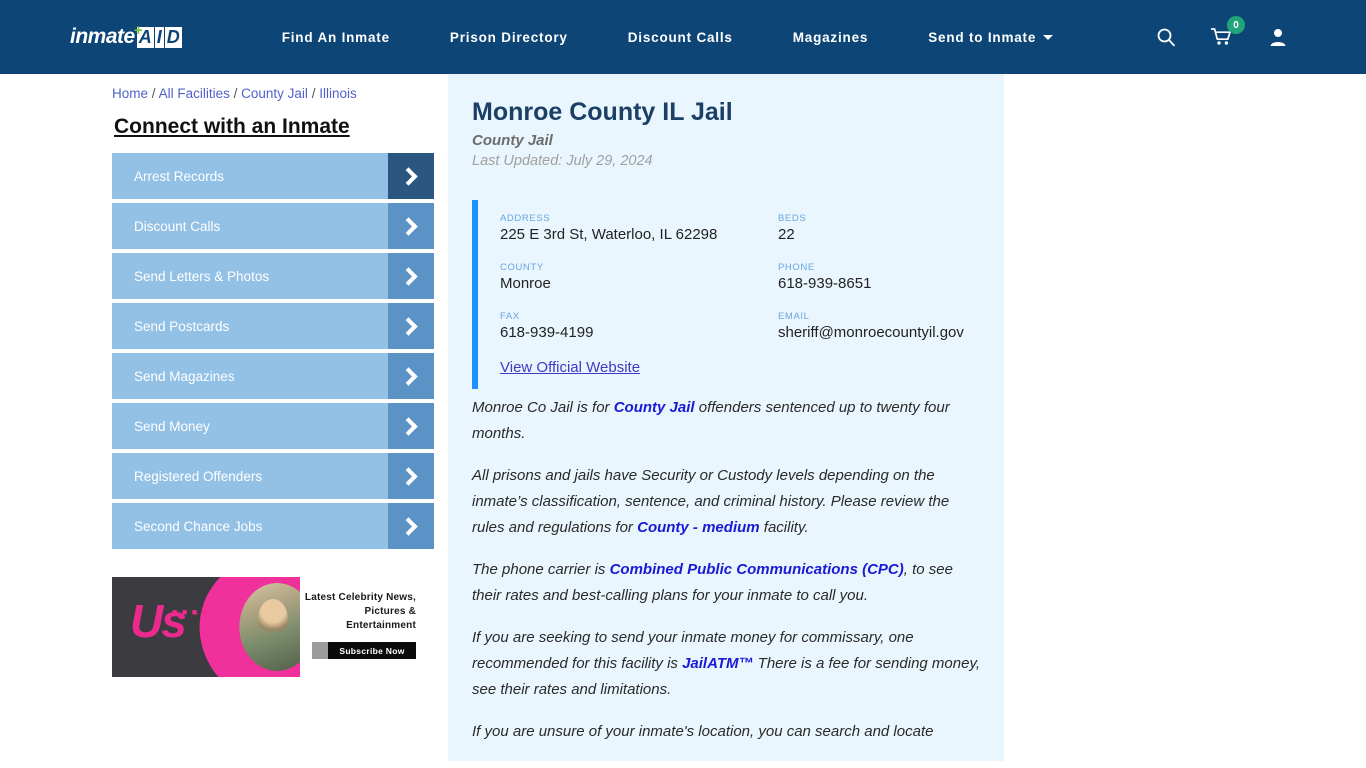 Image resolution: width=1366 pixels, height=768 pixels. What do you see at coordinates (182, 326) in the screenshot?
I see `sidebar-item-label: Send Postcards` at bounding box center [182, 326].